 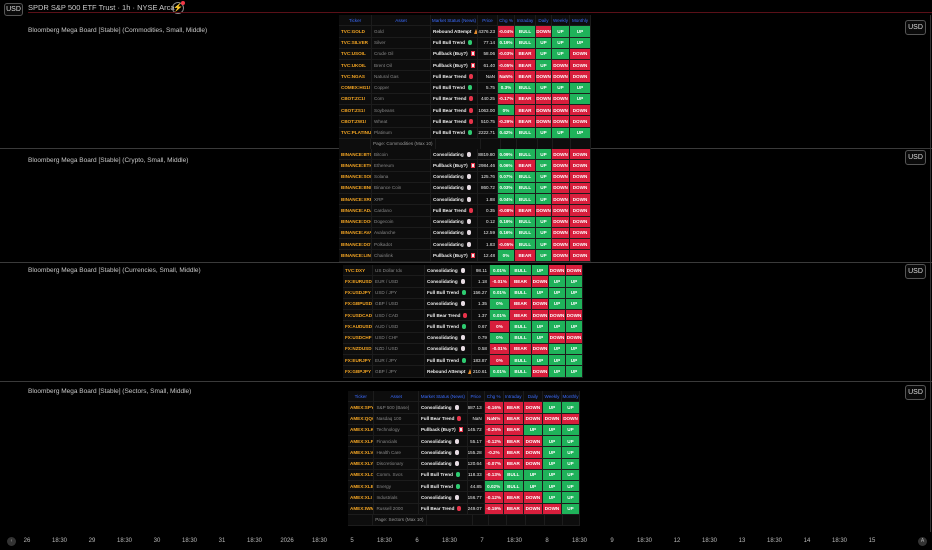 What do you see at coordinates (922, 541) in the screenshot?
I see `settings-icon: A` at bounding box center [922, 541].